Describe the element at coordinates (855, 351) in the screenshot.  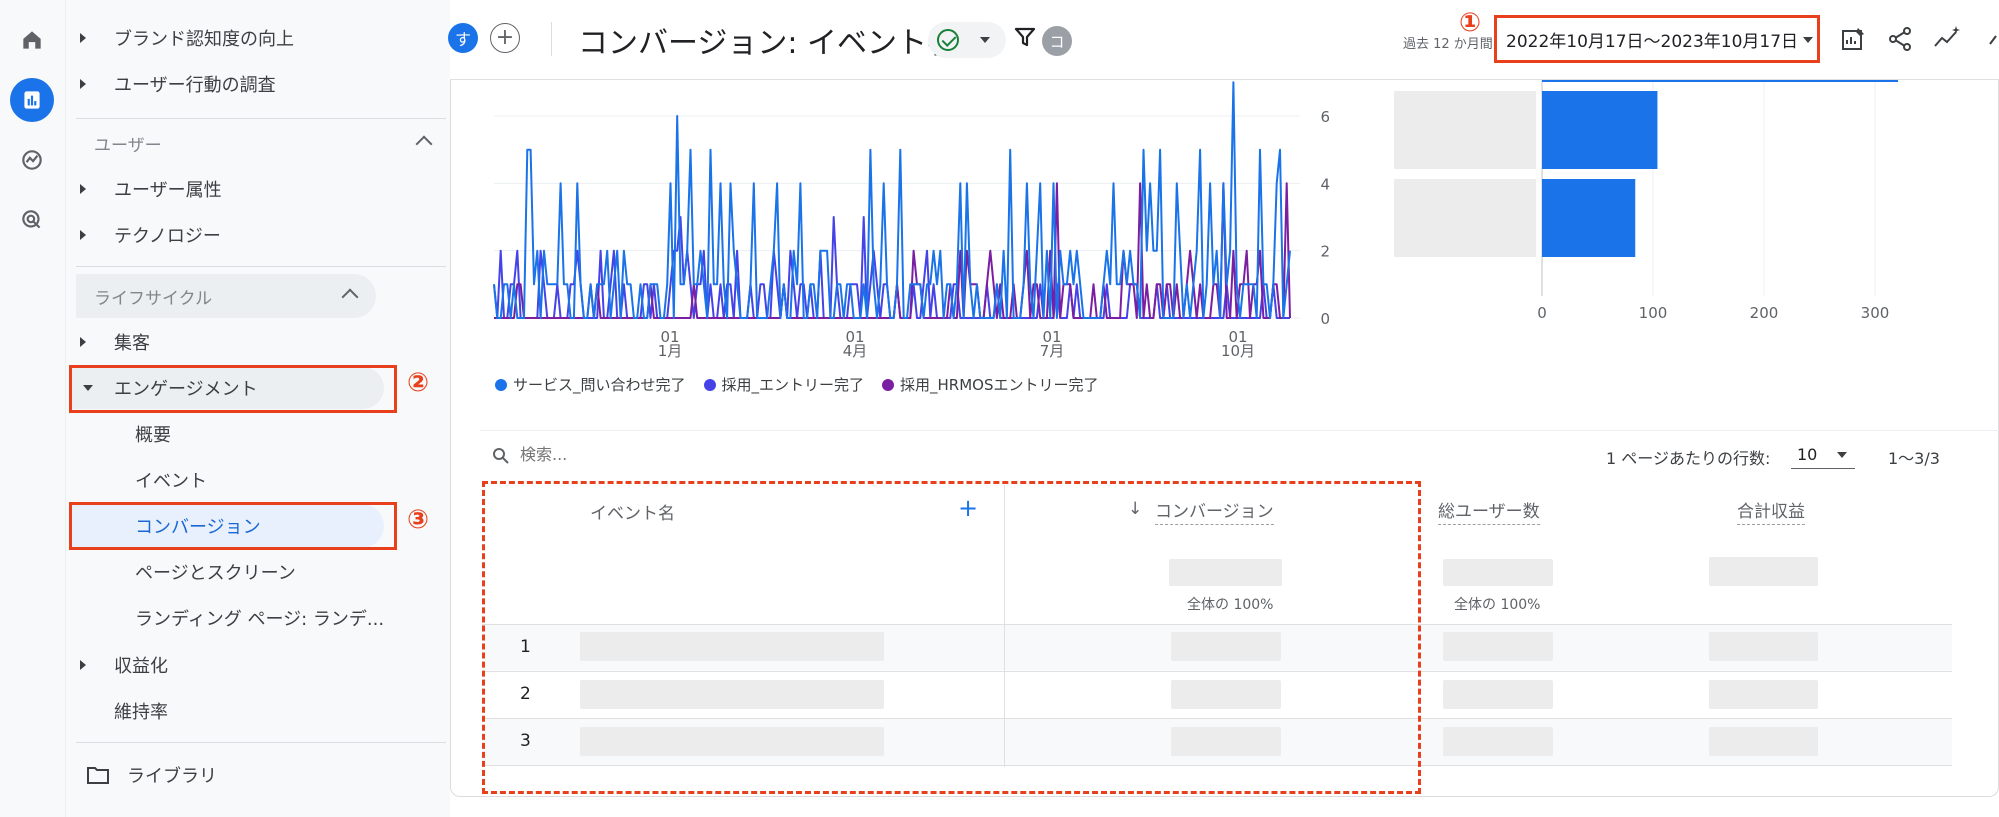
I see `x-tick-label: 4月` at that location.